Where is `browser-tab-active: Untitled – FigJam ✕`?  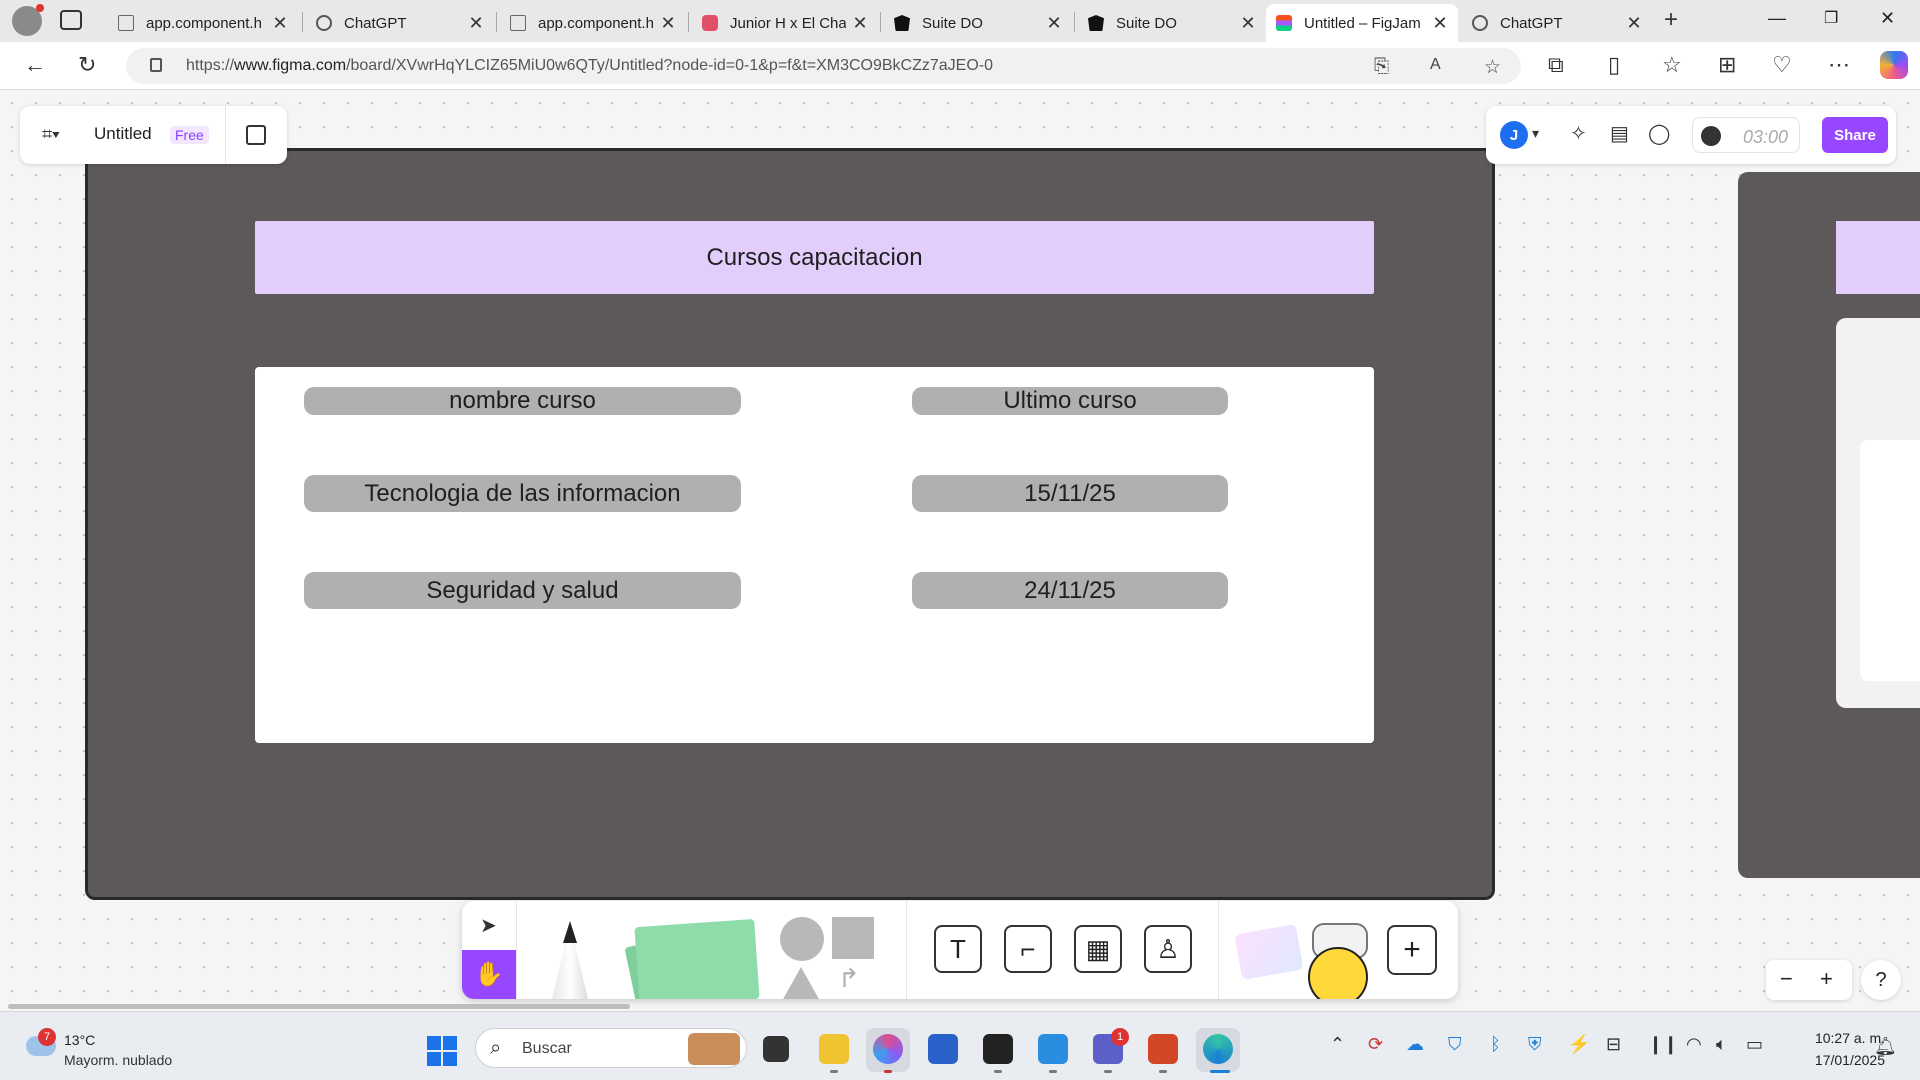
browser-tab-active: Untitled – FigJam ✕ is located at coordinates (1362, 23).